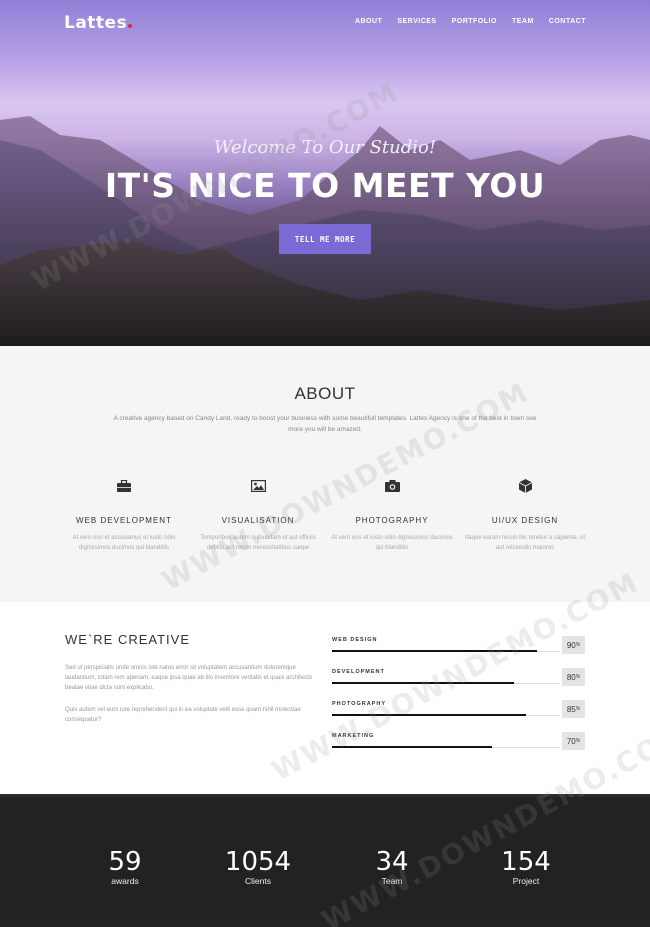 This screenshot has width=650, height=927. What do you see at coordinates (525, 520) in the screenshot?
I see `service-name: UI/UX DESIGN` at bounding box center [525, 520].